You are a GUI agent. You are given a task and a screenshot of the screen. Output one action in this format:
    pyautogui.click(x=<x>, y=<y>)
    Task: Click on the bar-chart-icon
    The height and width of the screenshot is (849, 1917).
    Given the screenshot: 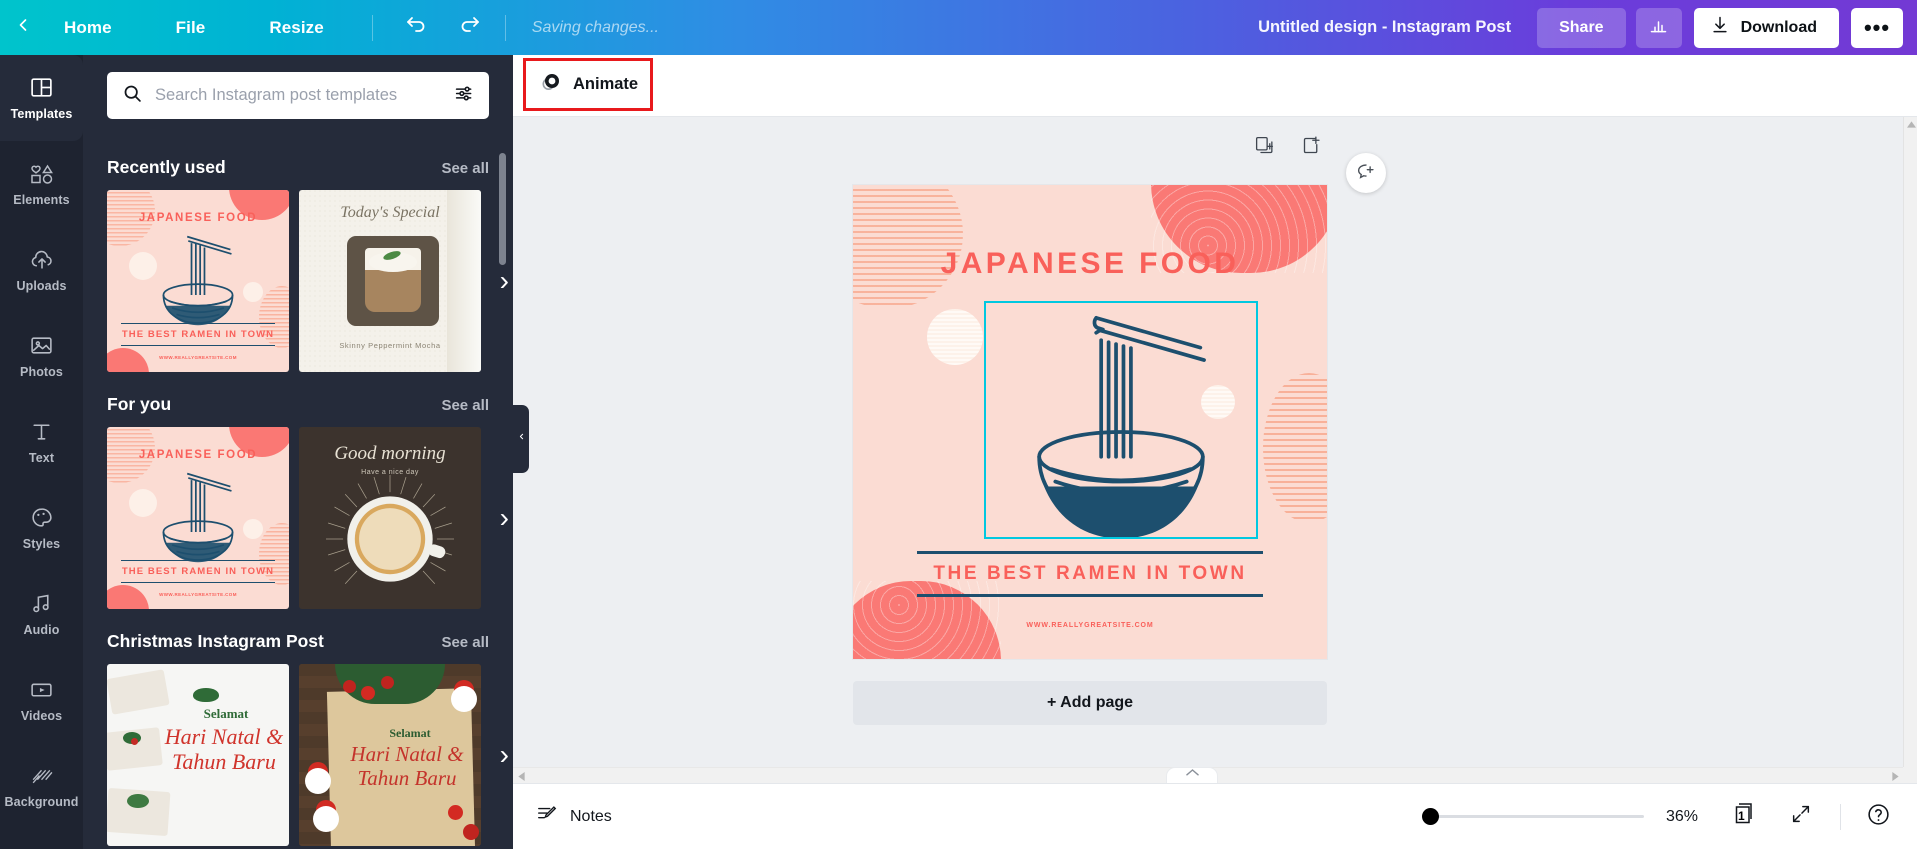 What is the action you would take?
    pyautogui.click(x=1658, y=28)
    